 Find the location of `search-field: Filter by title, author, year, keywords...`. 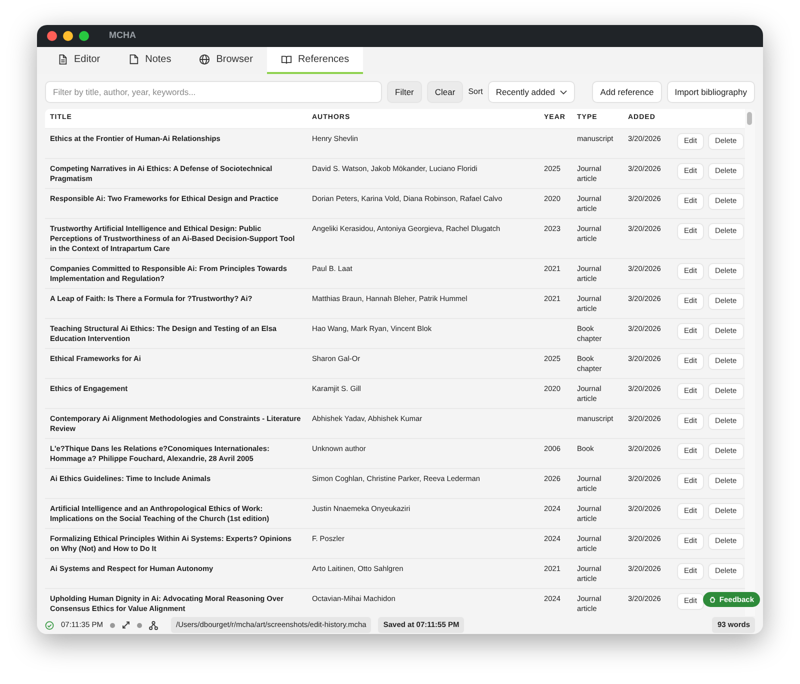

search-field: Filter by title, author, year, keywords... is located at coordinates (213, 92).